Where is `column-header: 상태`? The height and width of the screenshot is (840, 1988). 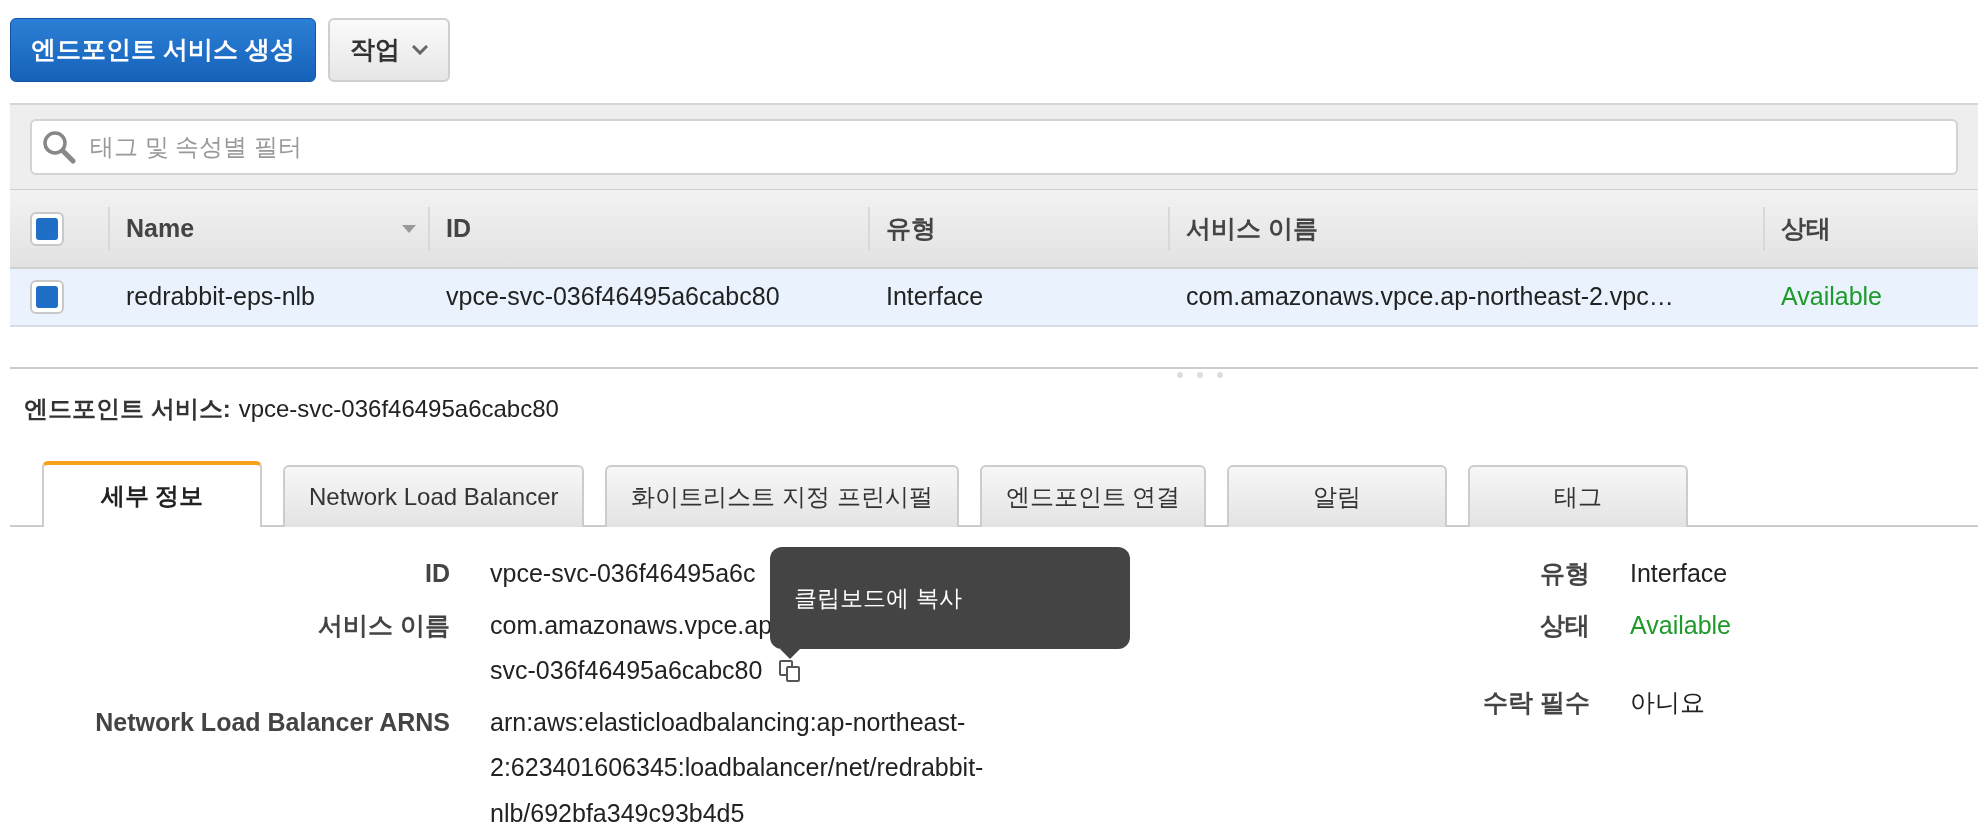 column-header: 상태 is located at coordinates (1806, 228).